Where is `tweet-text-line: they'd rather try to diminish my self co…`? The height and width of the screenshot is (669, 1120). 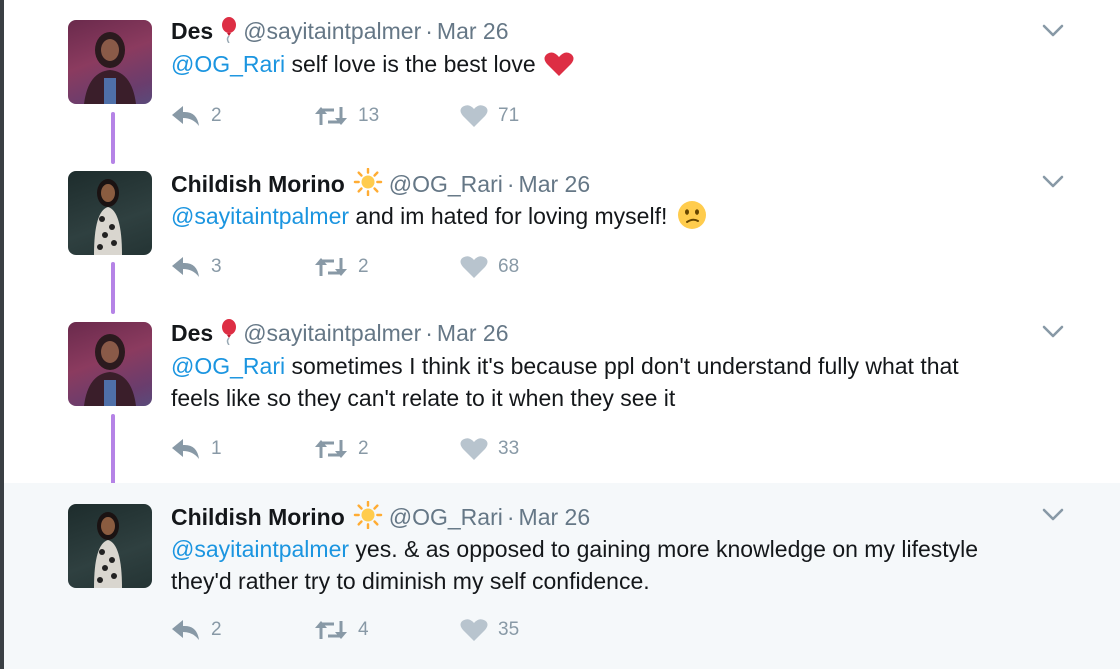 tweet-text-line: they'd rather try to diminish my self co… is located at coordinates (410, 581).